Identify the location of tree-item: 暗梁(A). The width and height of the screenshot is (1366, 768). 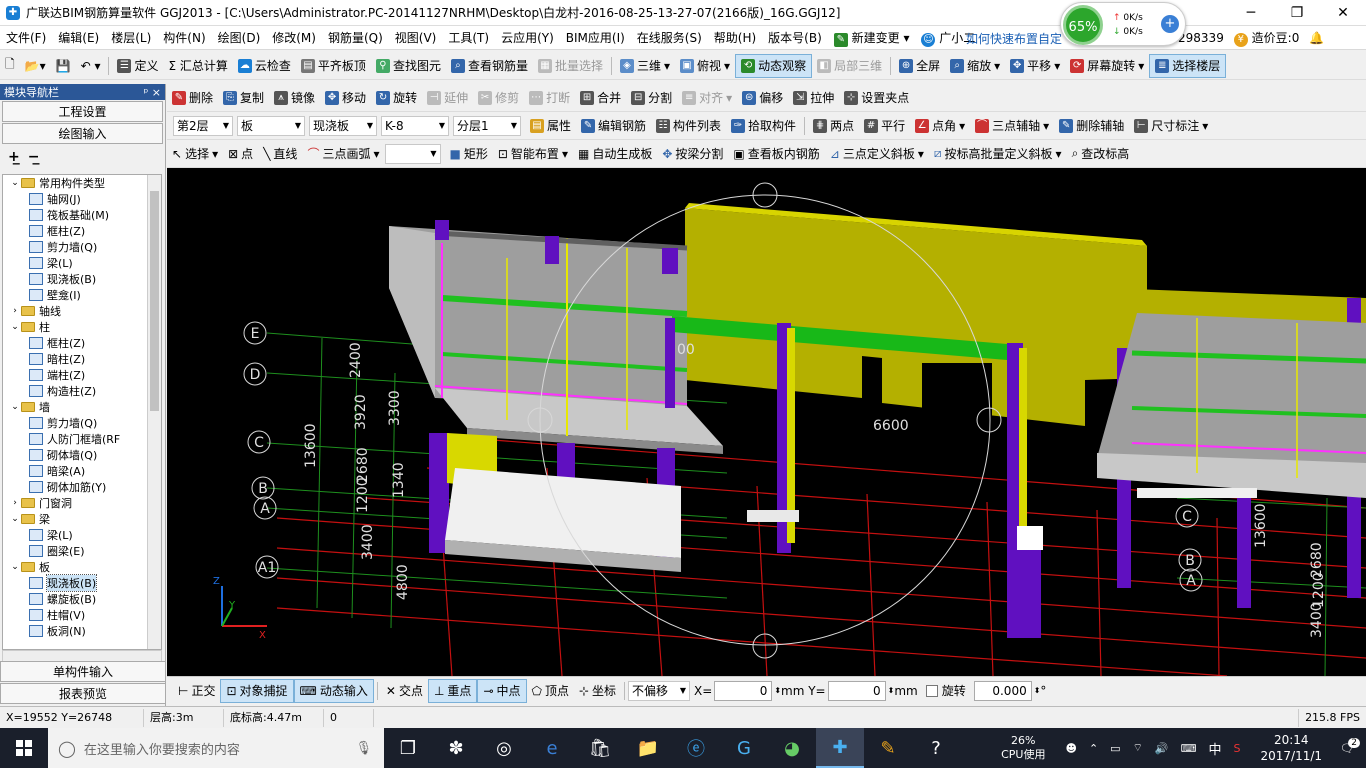
(82, 471).